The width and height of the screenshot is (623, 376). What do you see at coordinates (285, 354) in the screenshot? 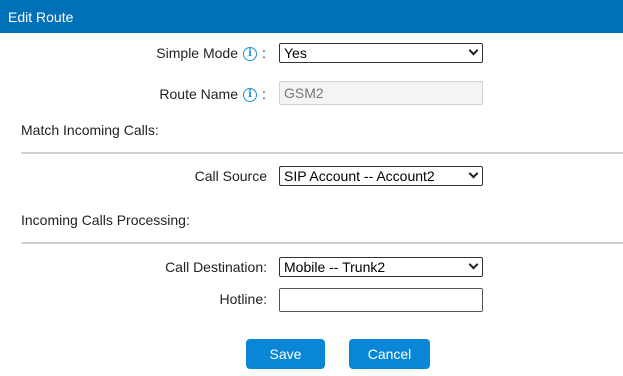
I see `save-button: Save` at bounding box center [285, 354].